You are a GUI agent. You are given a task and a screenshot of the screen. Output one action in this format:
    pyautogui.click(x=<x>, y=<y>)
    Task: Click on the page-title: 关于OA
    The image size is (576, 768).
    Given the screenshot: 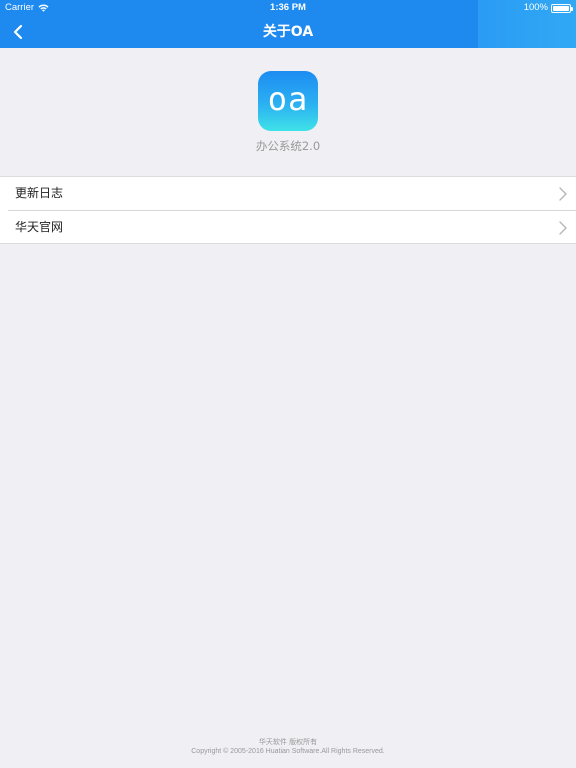 What is the action you would take?
    pyautogui.click(x=288, y=32)
    